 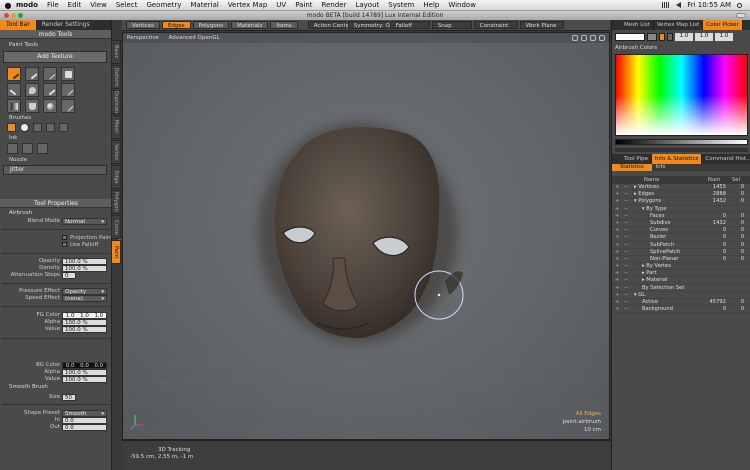 What do you see at coordinates (681, 260) in the screenshot?
I see `stat-row: + − Non-Planar 0 0` at bounding box center [681, 260].